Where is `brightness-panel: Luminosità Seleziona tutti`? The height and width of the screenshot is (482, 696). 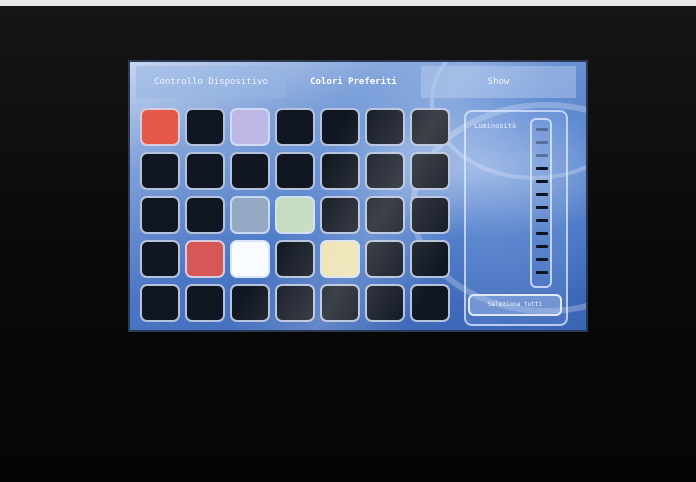
brightness-panel: Luminosità Seleziona tutti is located at coordinates (516, 218).